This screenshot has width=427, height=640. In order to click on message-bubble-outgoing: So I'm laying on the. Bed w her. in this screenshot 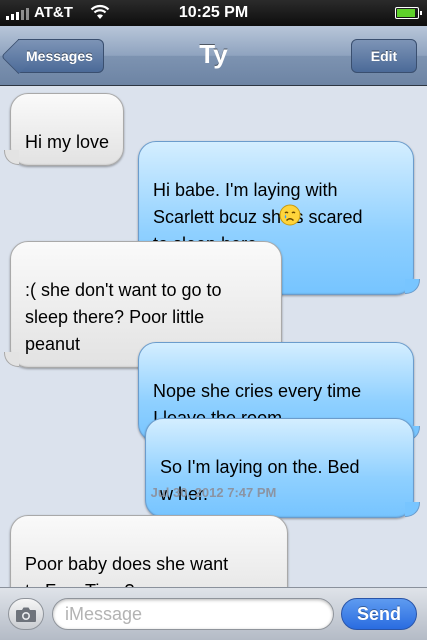, I will do `click(282, 468)`.